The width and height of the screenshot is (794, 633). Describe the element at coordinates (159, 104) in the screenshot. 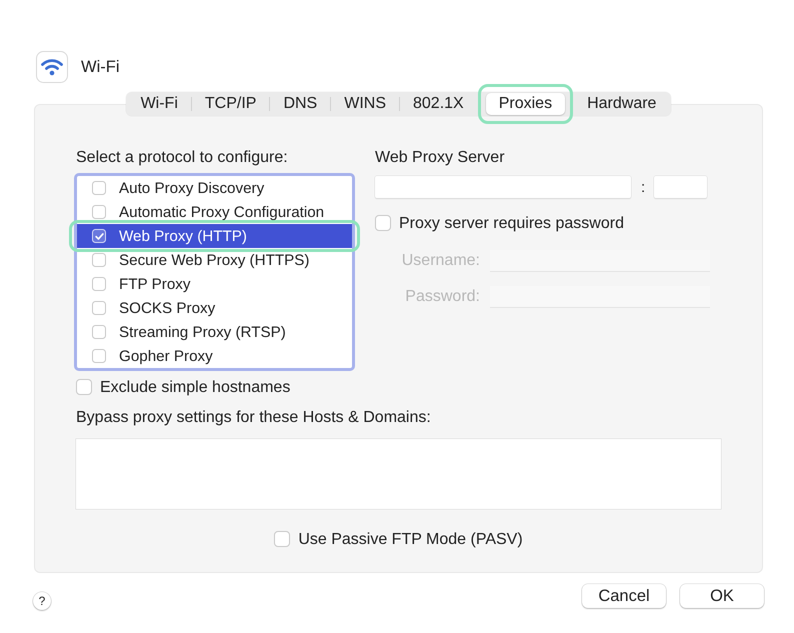

I see `tab: Wi-Fi` at that location.